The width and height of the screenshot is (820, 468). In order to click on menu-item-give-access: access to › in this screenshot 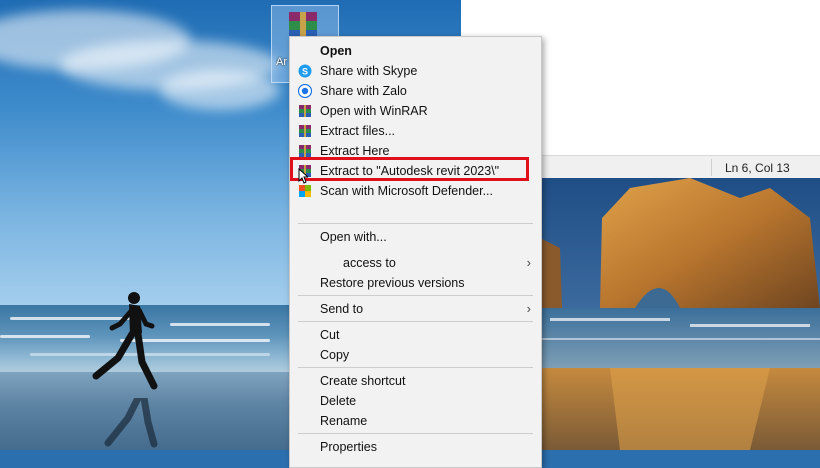, I will do `click(415, 263)`.